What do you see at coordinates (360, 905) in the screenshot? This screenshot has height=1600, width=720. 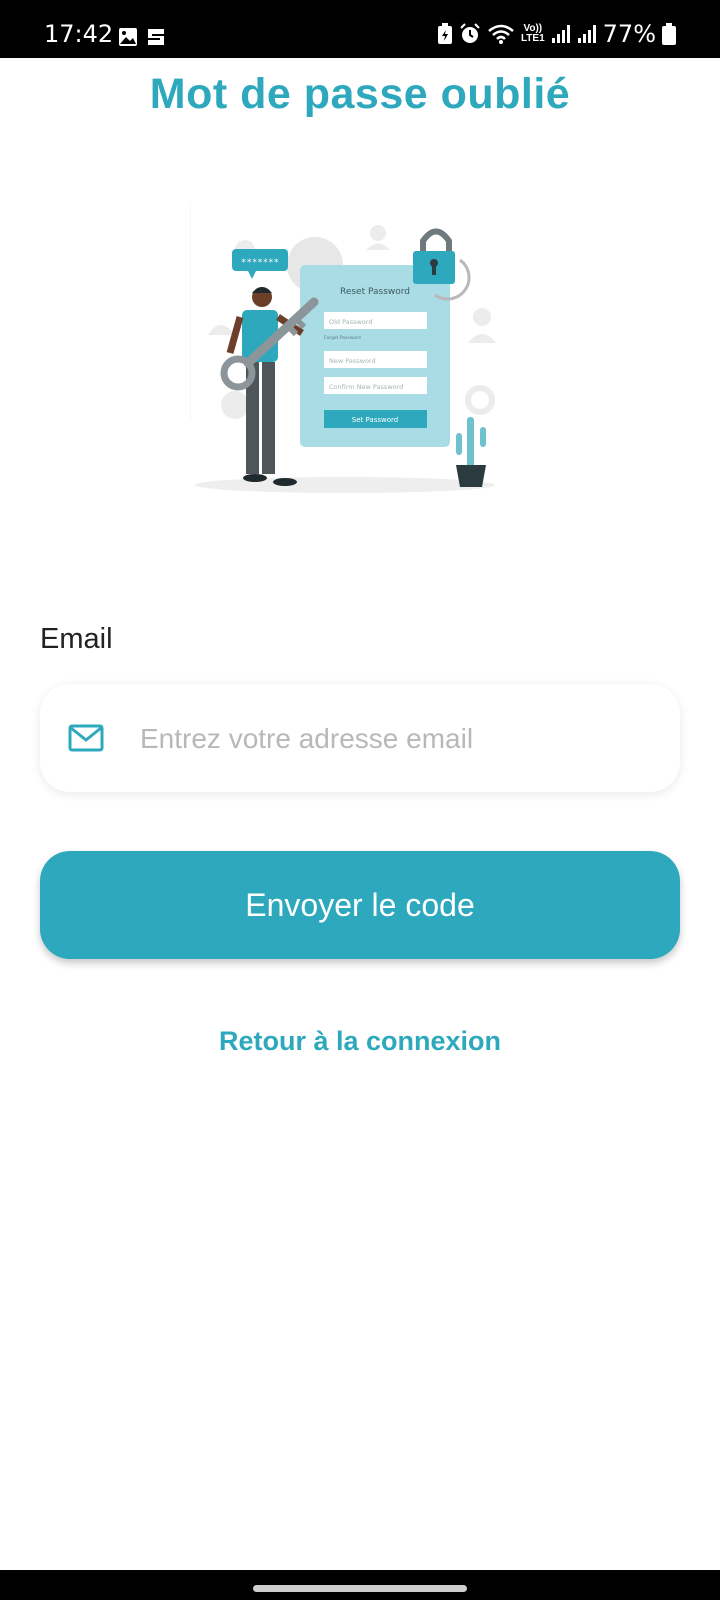 I see `send-code-button: Envoyer le code` at bounding box center [360, 905].